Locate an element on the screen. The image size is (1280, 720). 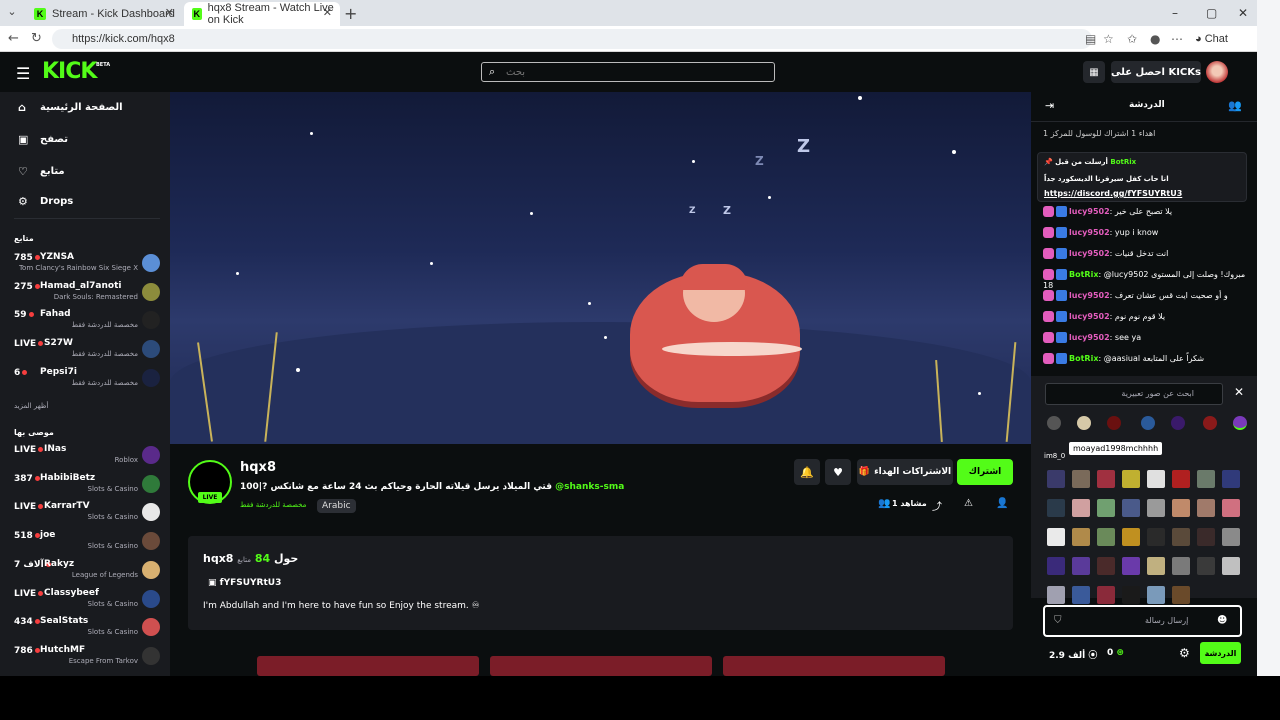
chat-username: BotRix is located at coordinates (1083, 274).